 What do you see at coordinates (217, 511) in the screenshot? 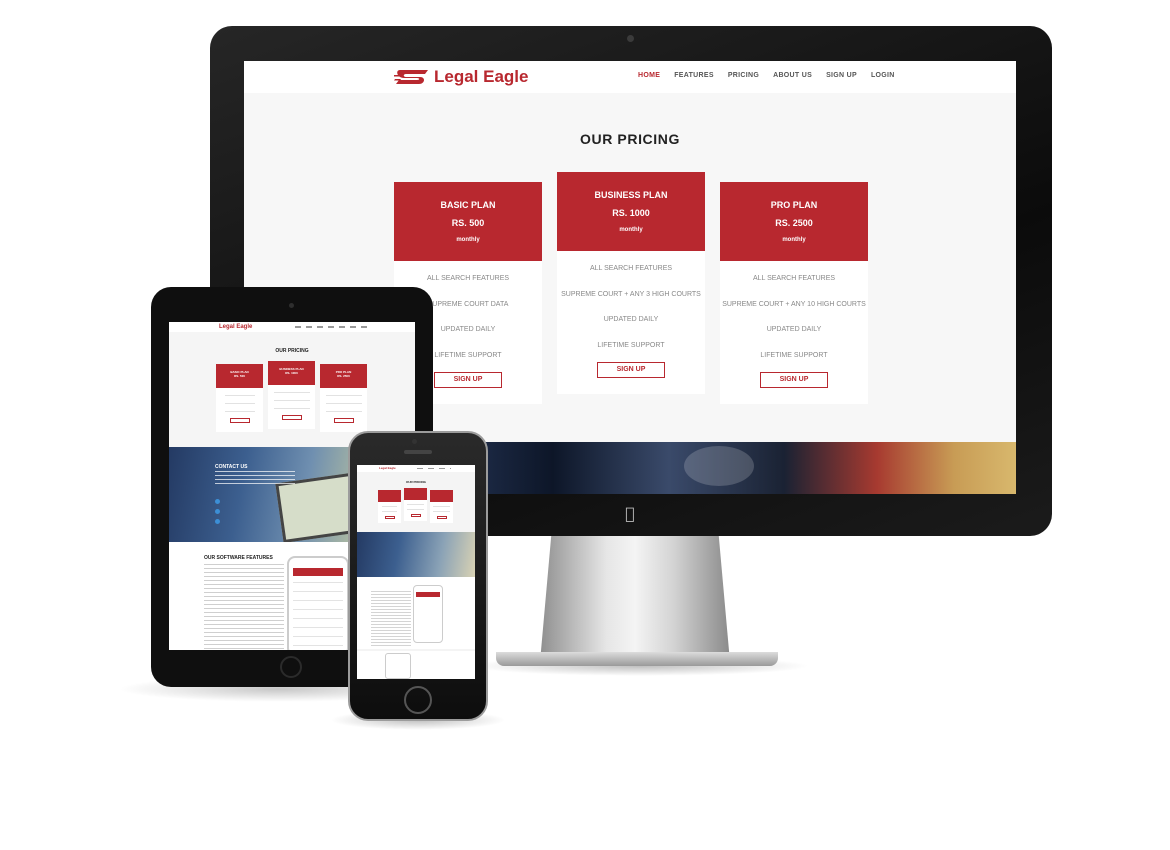
I see `email-icon` at bounding box center [217, 511].